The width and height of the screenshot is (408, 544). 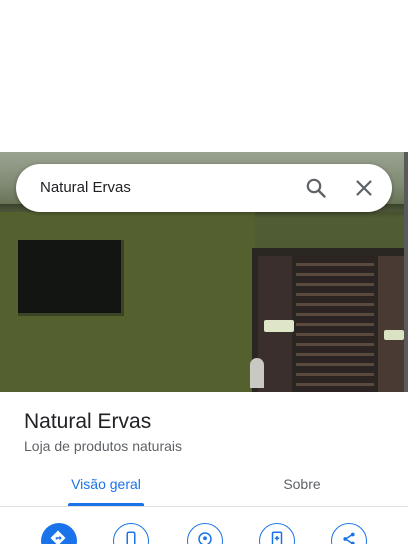 I want to click on search-bar: Natural Ervas, so click(x=204, y=188).